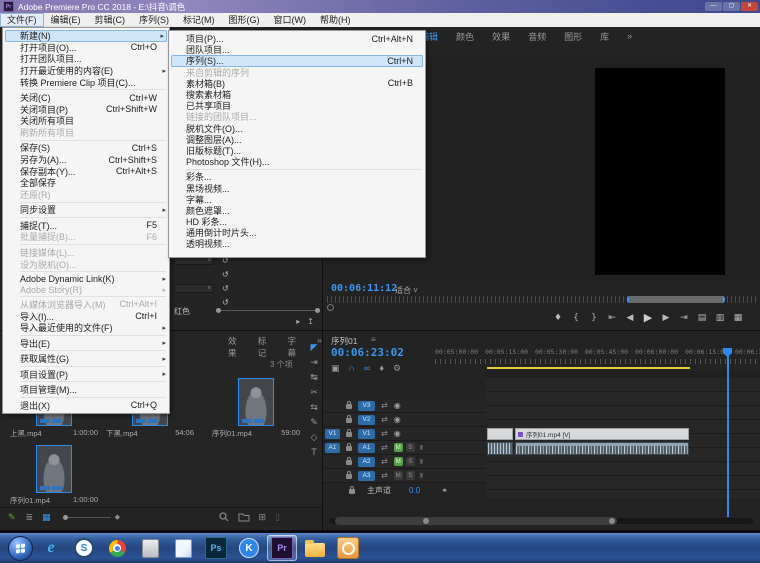 The image size is (760, 563). What do you see at coordinates (93, 272) in the screenshot?
I see `file-menu-item: ▸` at bounding box center [93, 272].